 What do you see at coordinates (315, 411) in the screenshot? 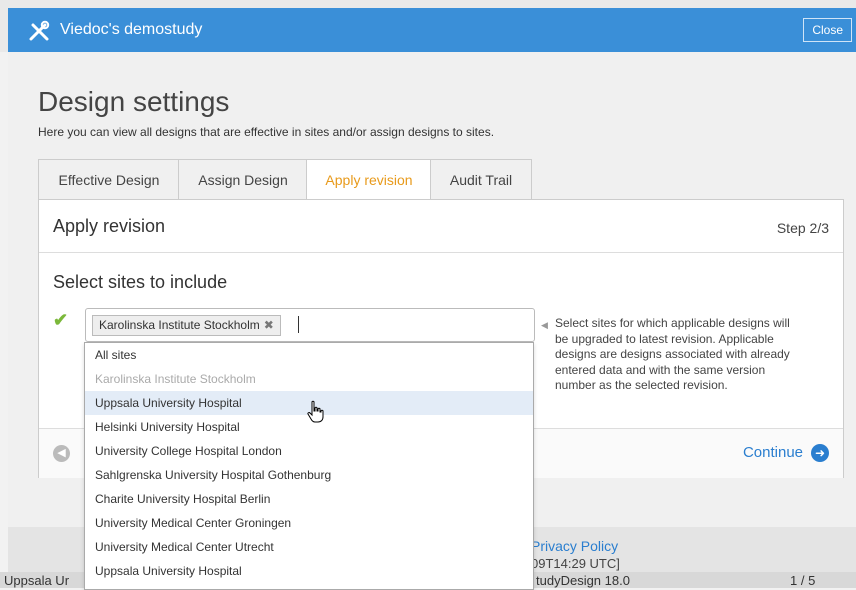
I see `hand-pointer-icon` at bounding box center [315, 411].